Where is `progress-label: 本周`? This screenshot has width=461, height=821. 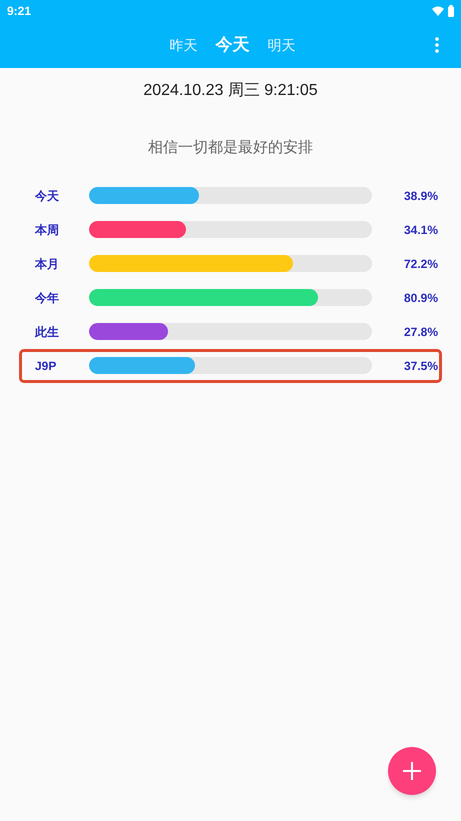
progress-label: 本周 is located at coordinates (47, 230).